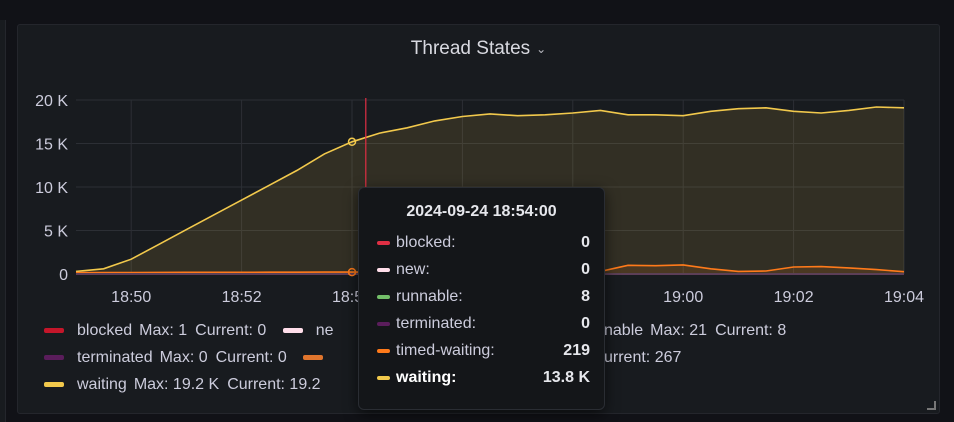 This screenshot has width=954, height=422. What do you see at coordinates (794, 297) in the screenshot?
I see `x-tick-label: 19:02` at bounding box center [794, 297].